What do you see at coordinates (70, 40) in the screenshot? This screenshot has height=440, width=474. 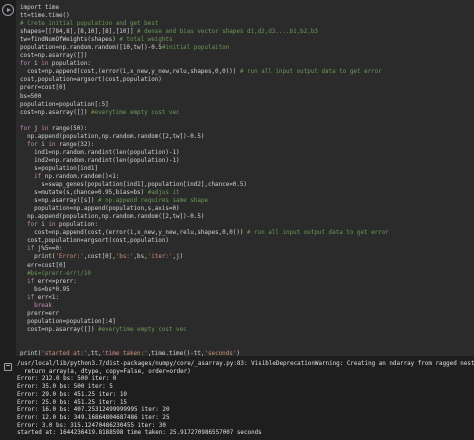 I see `code-token: tw=findNumOfWeights(shapes)` at bounding box center [70, 40].